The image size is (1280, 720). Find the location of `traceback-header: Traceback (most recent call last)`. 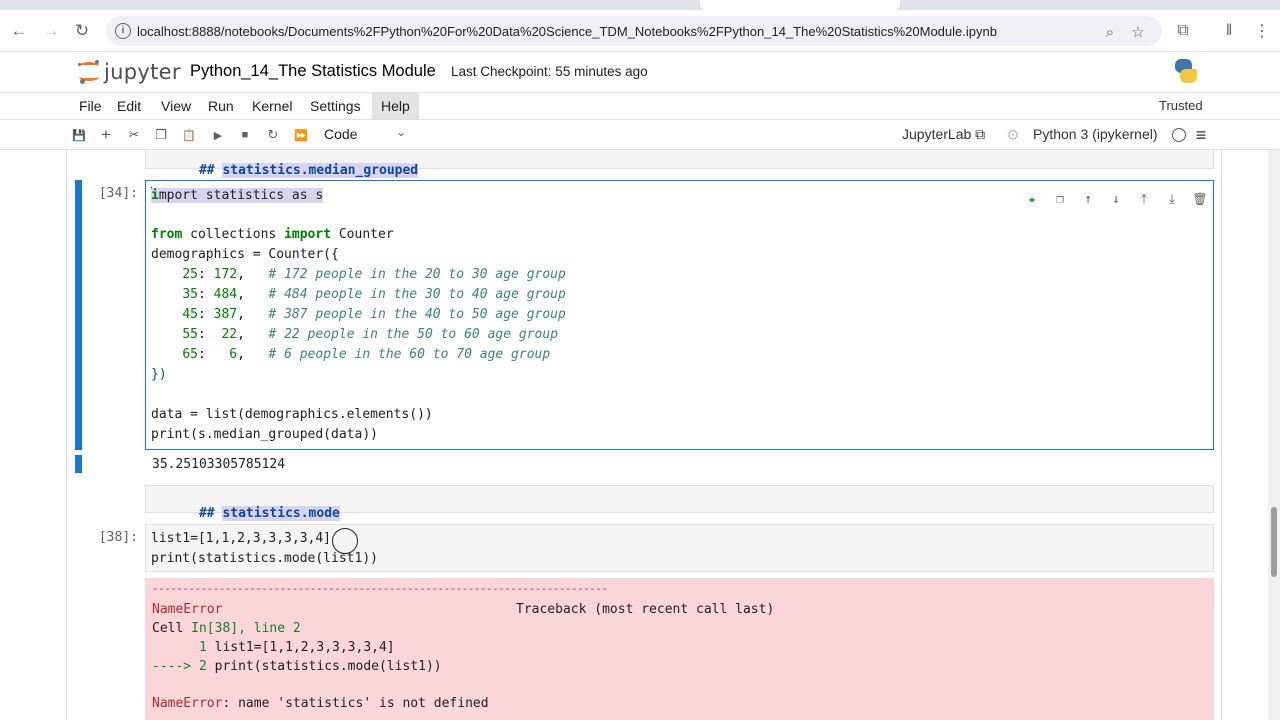

traceback-header: Traceback (most recent call last) is located at coordinates (645, 609).